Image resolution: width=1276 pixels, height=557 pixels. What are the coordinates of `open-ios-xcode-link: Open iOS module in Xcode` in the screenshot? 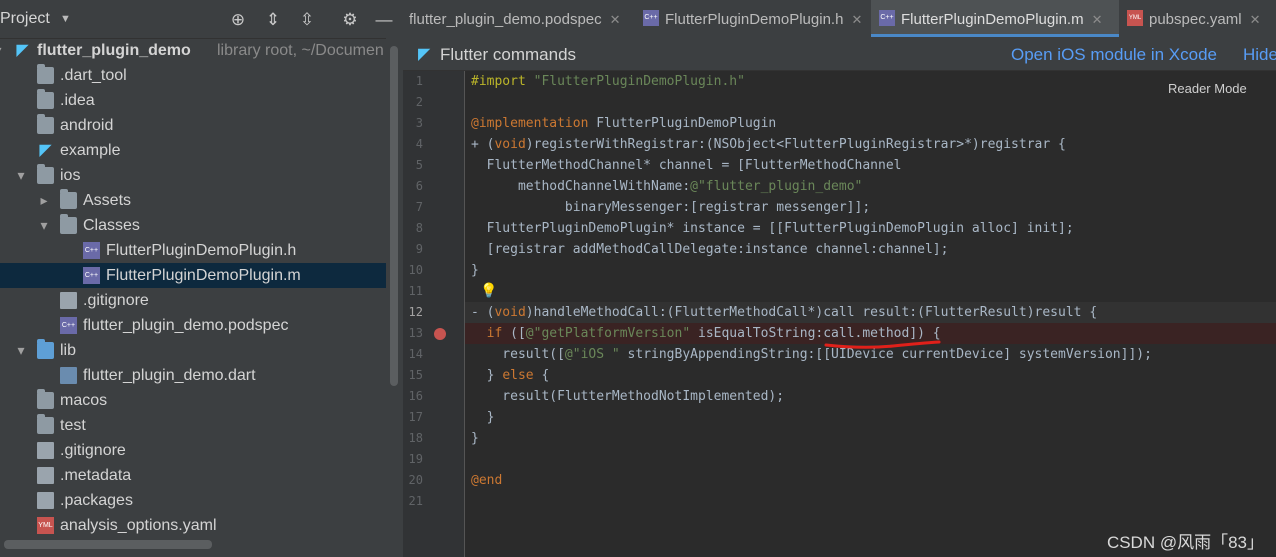 It's located at (1114, 55).